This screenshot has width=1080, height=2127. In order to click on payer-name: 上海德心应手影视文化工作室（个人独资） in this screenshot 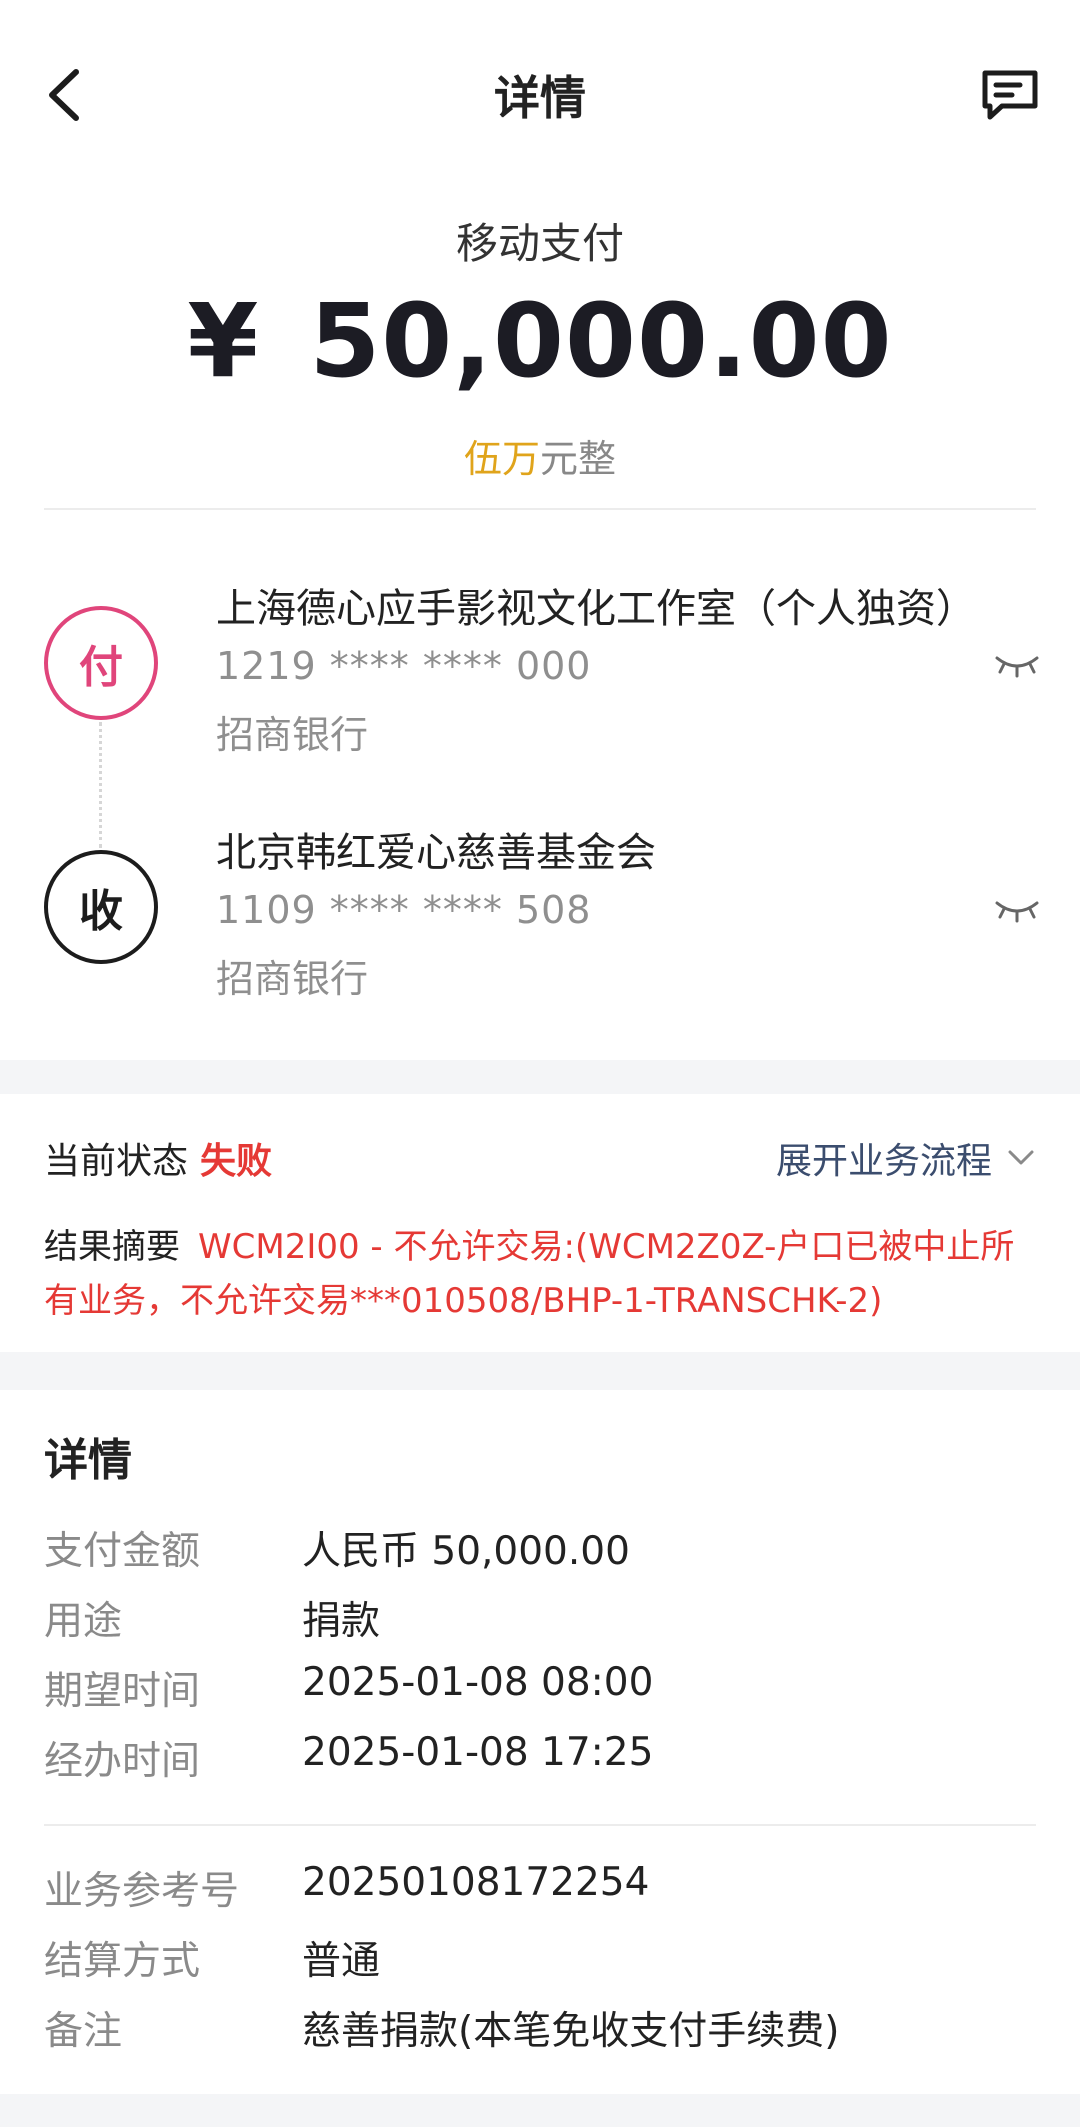, I will do `click(596, 609)`.